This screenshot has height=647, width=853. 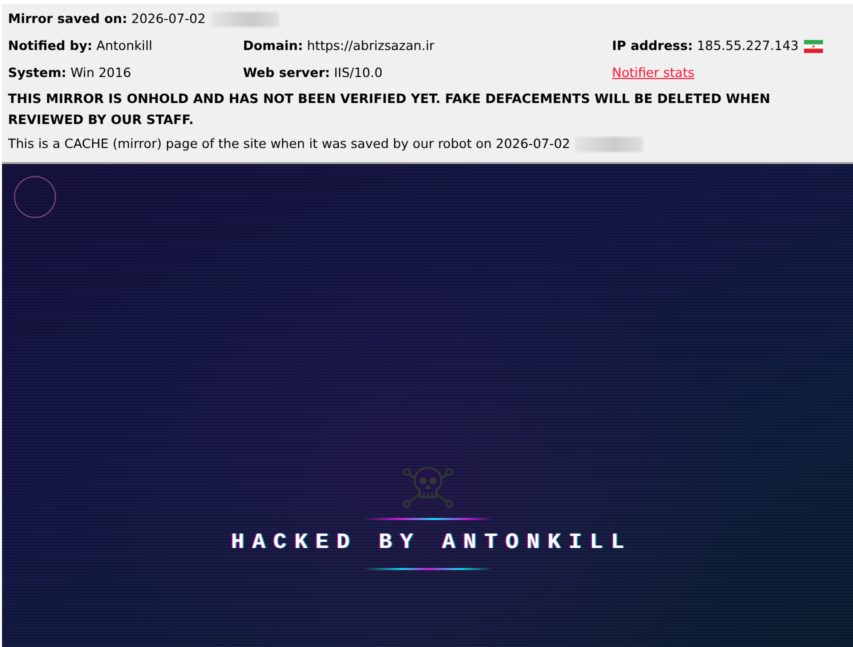 I want to click on field-value: 2026-07-02, so click(x=168, y=19).